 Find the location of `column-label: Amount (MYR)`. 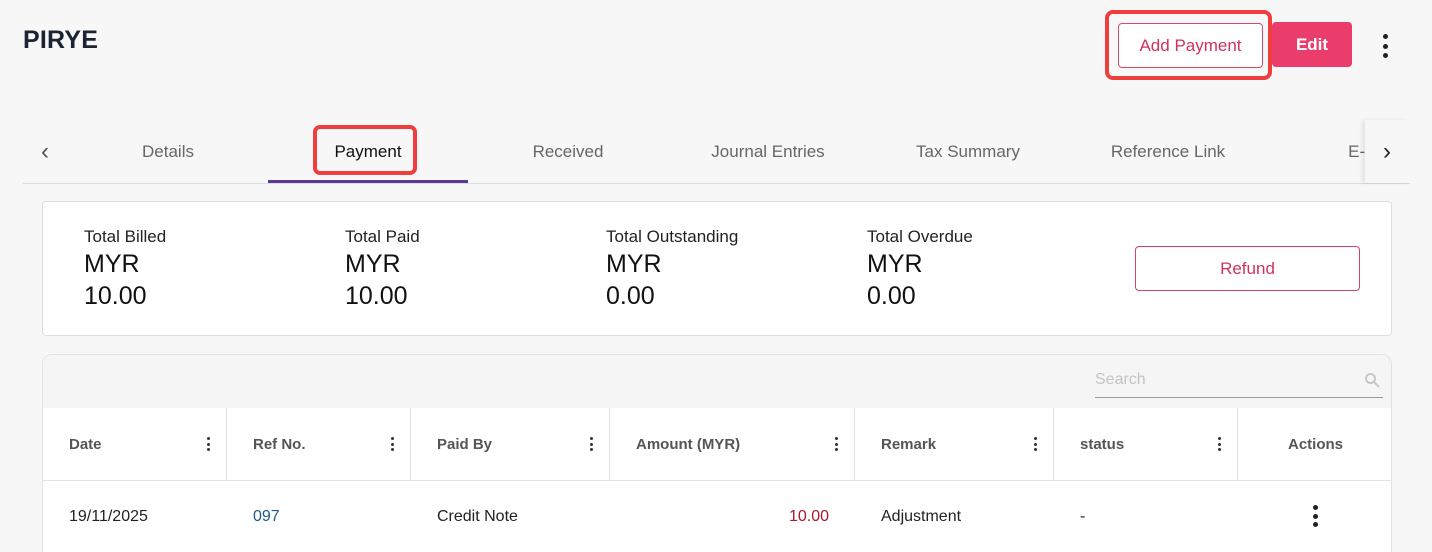

column-label: Amount (MYR) is located at coordinates (688, 444).